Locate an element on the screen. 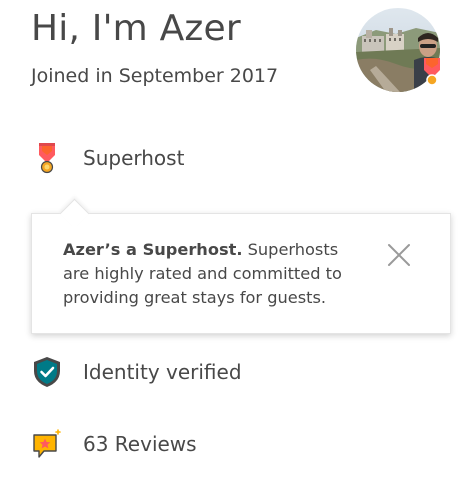  identity-verified-row: Identity verified is located at coordinates (136, 372).